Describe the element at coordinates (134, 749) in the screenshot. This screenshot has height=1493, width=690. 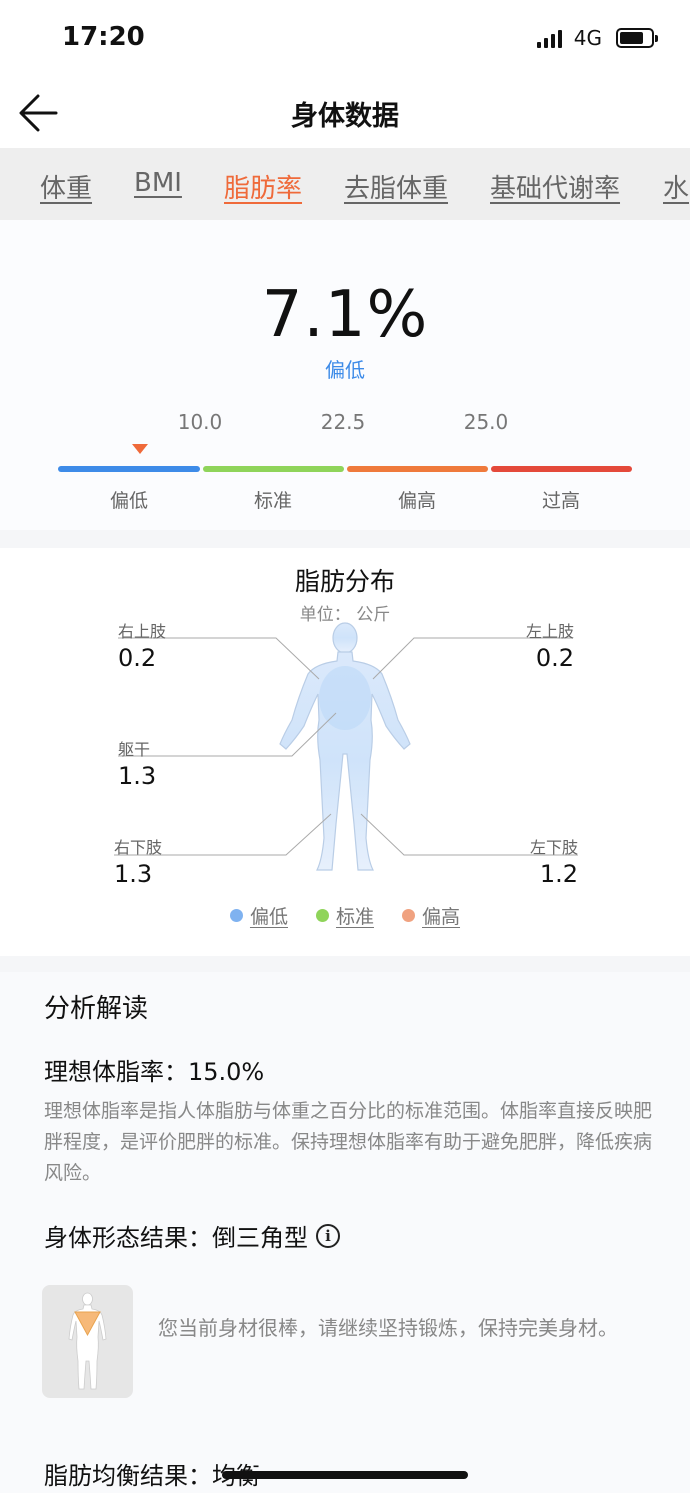
I see `region-label-trunk: 躯干` at that location.